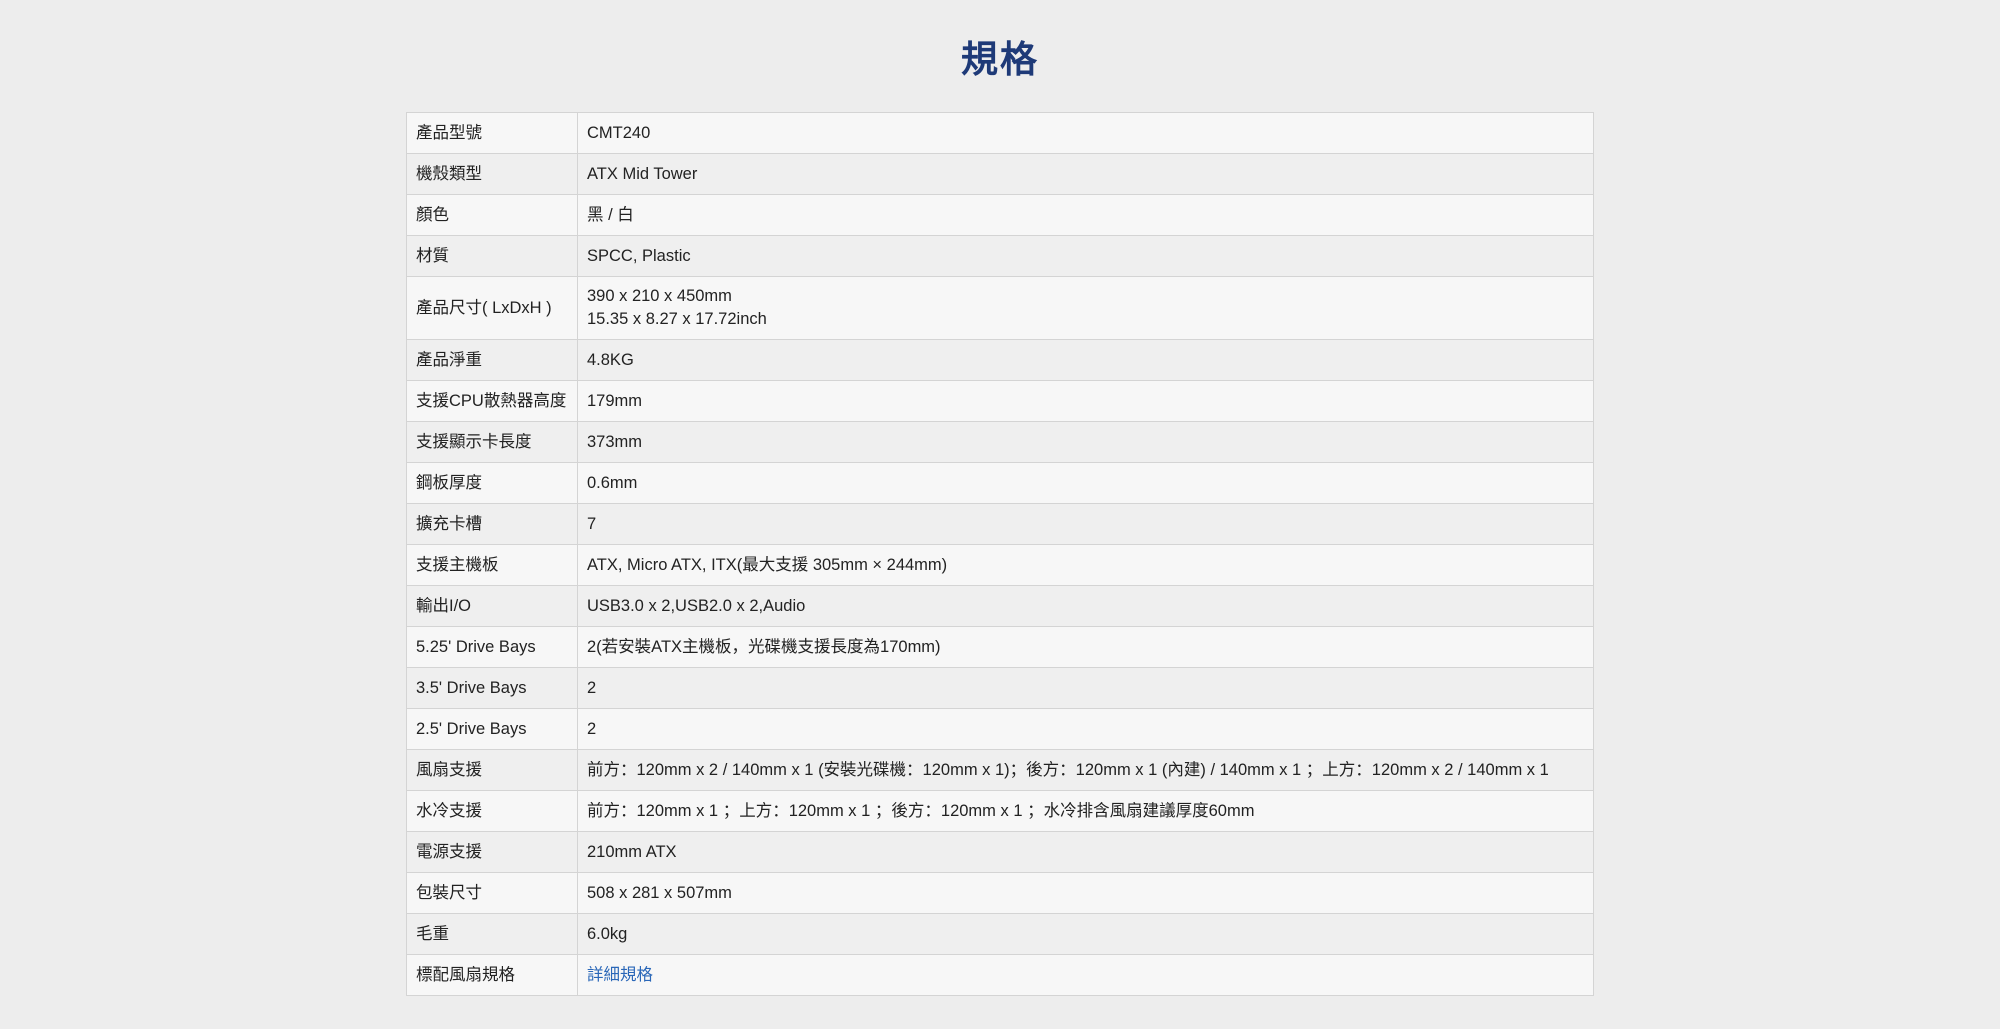 The width and height of the screenshot is (2000, 1029). I want to click on table-row: 擴充卡槽 7, so click(1000, 524).